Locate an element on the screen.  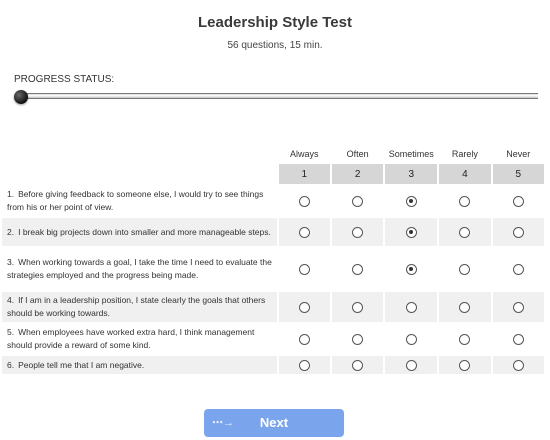
scale-label-always: Always is located at coordinates (304, 154).